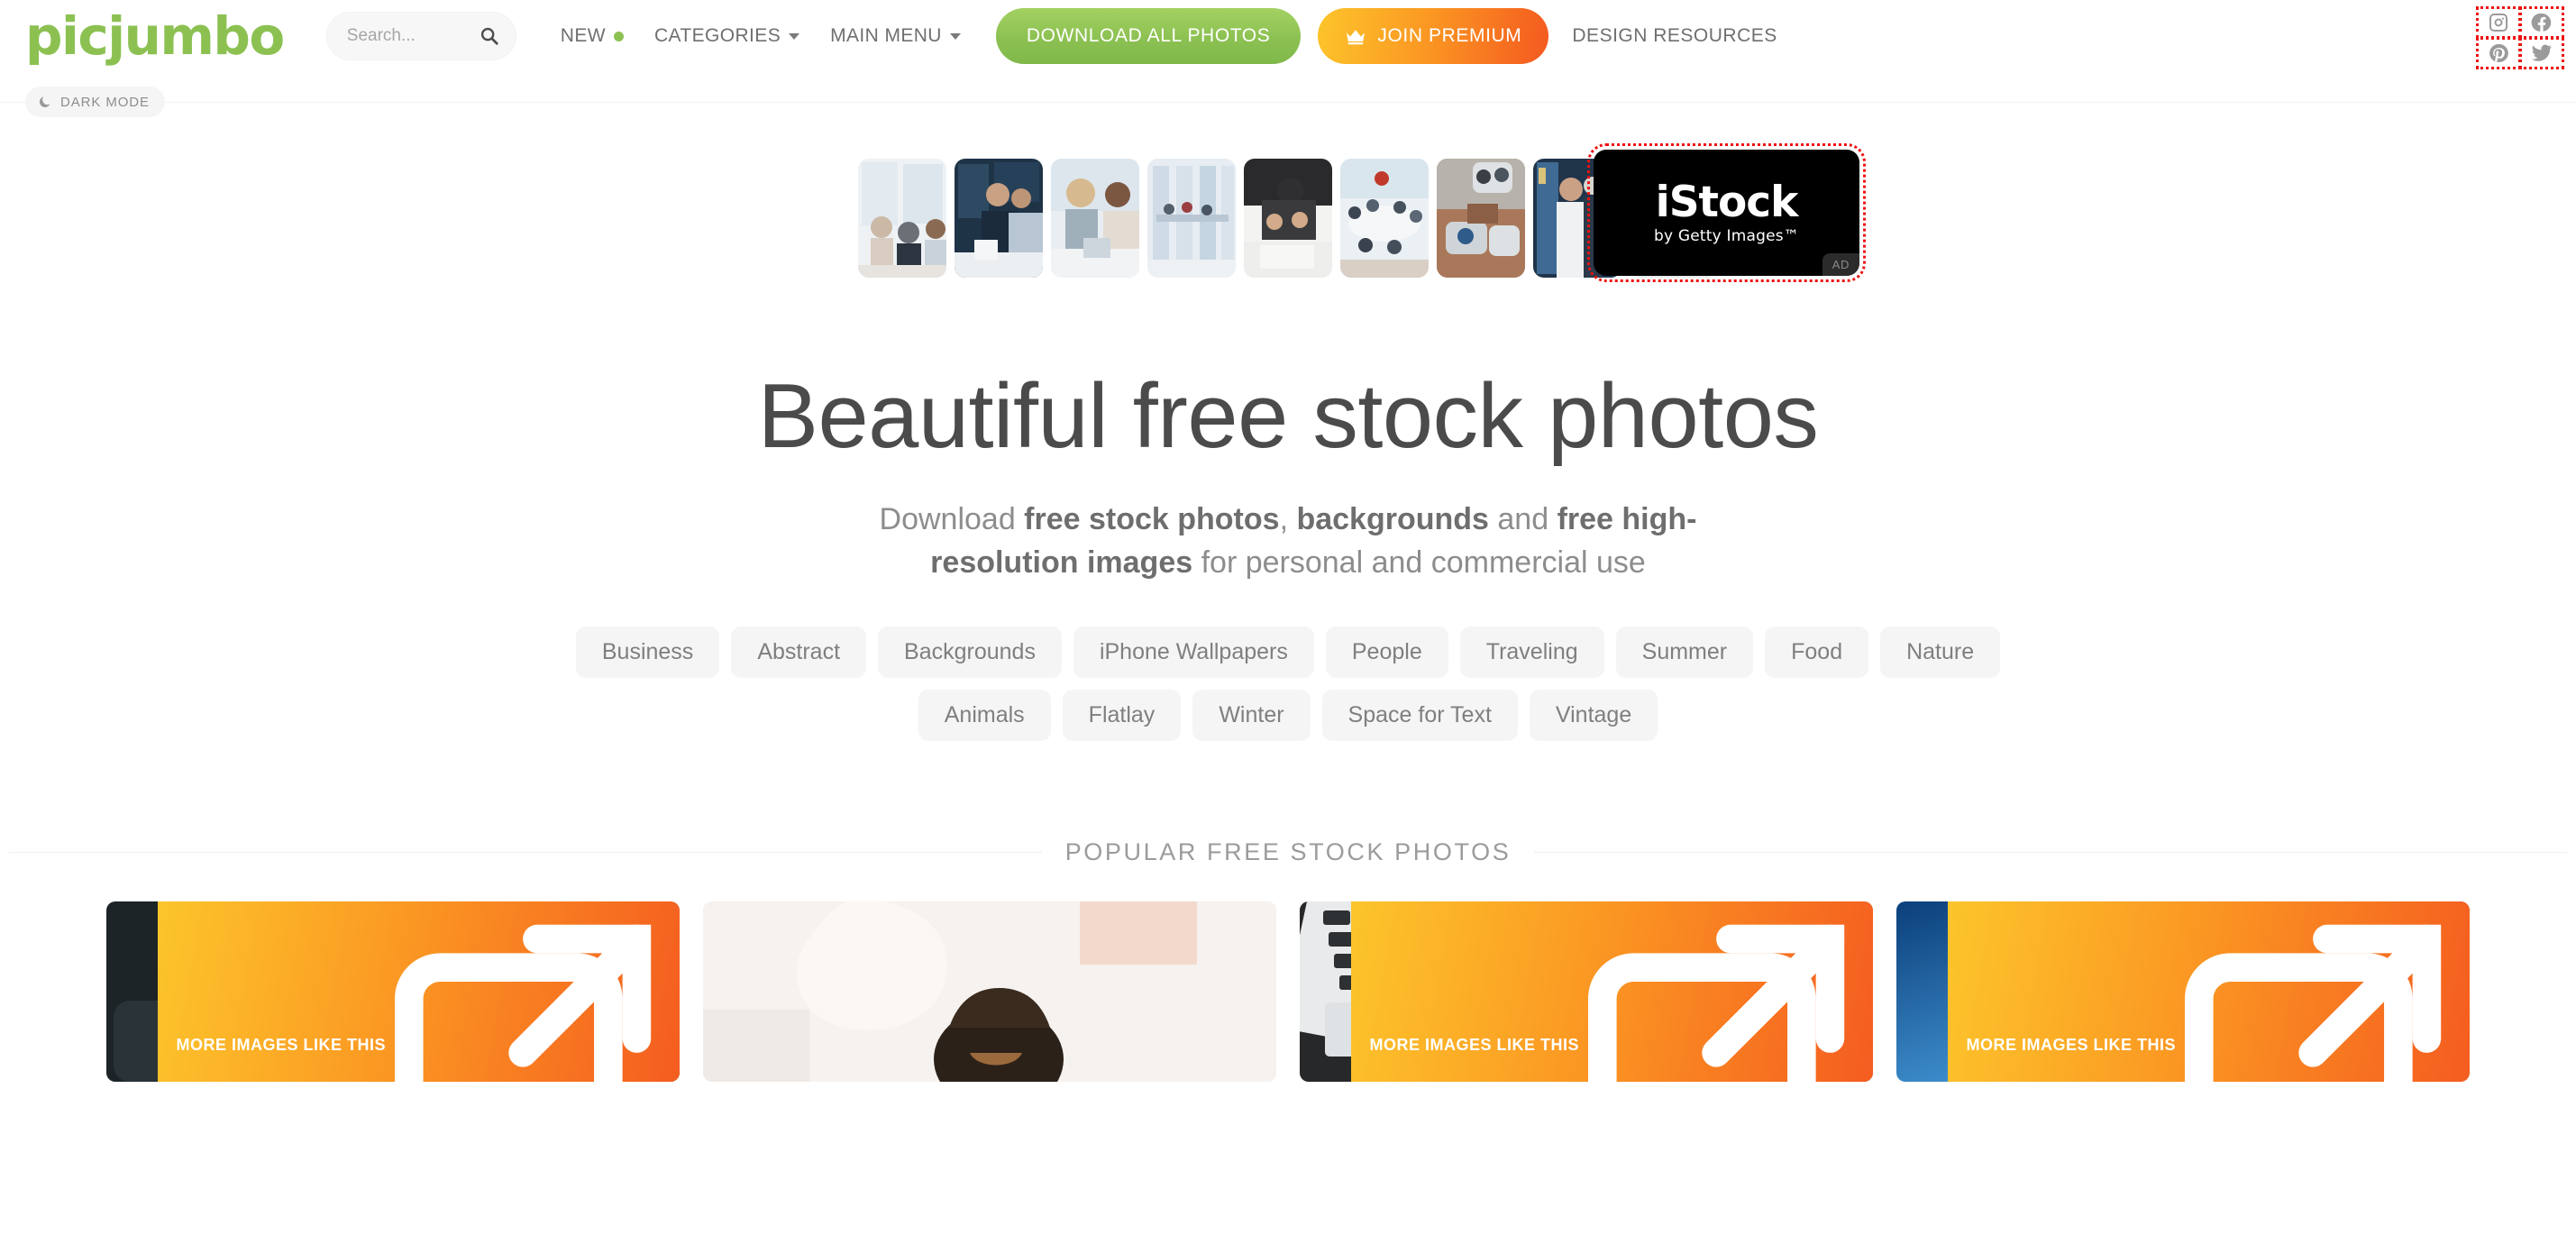 The image size is (2576, 1235). I want to click on category-tag: Traveling, so click(1531, 652).